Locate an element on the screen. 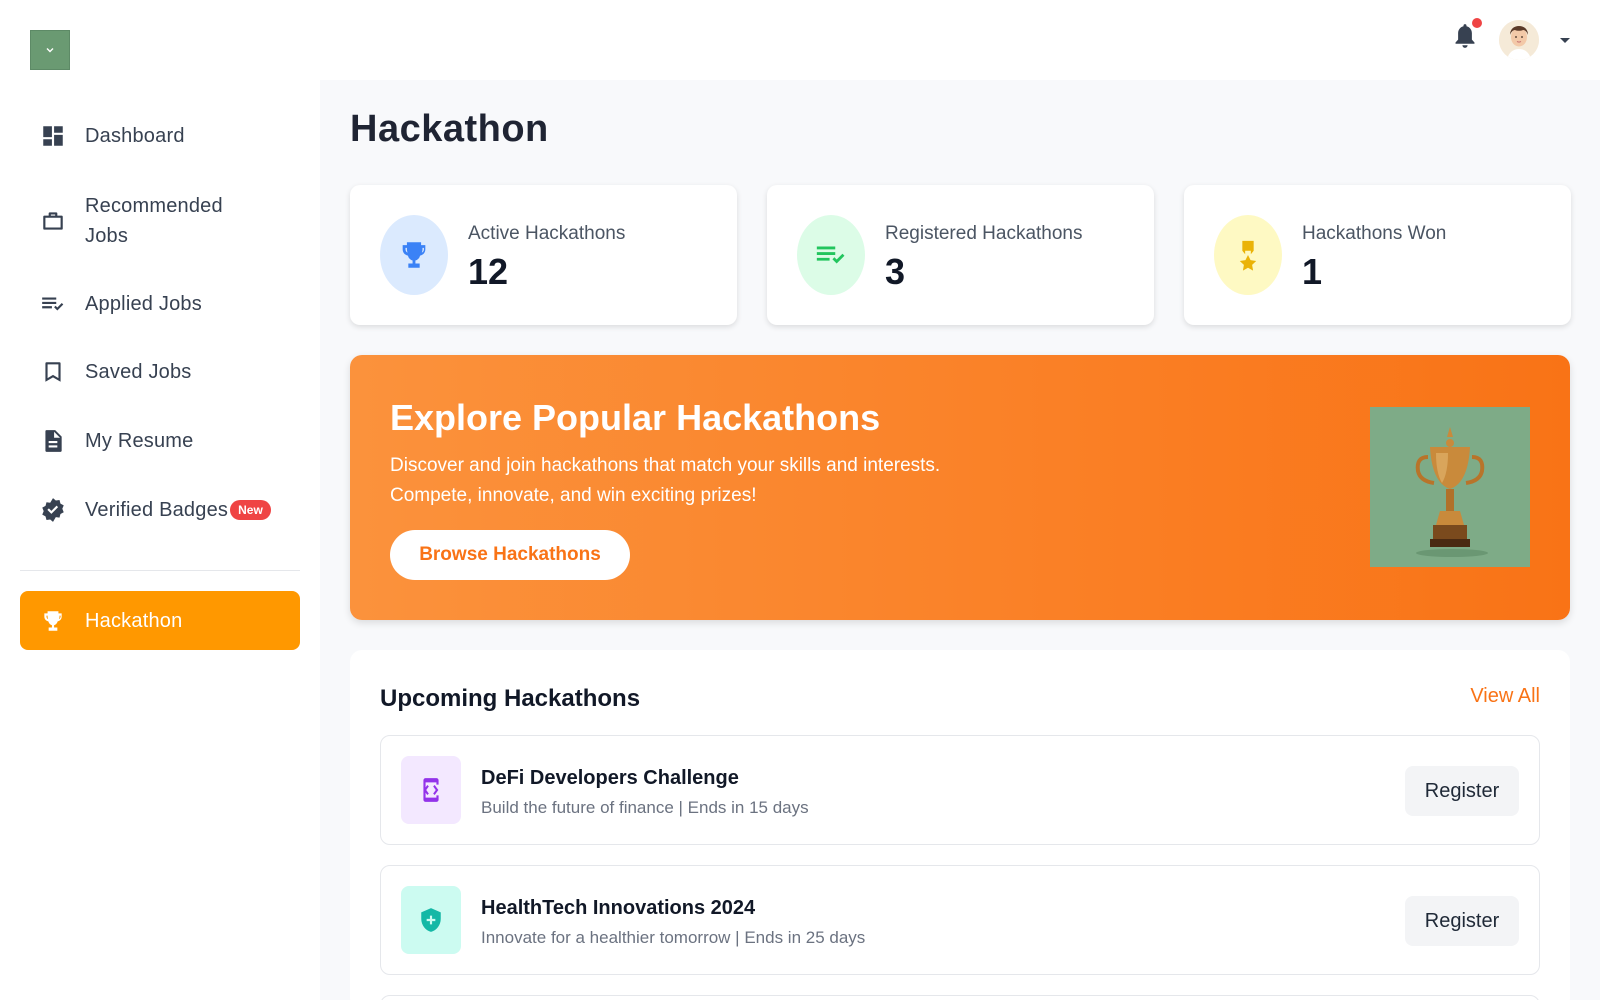 This screenshot has width=1600, height=1000. sidebar-item-label: My Resume is located at coordinates (139, 441).